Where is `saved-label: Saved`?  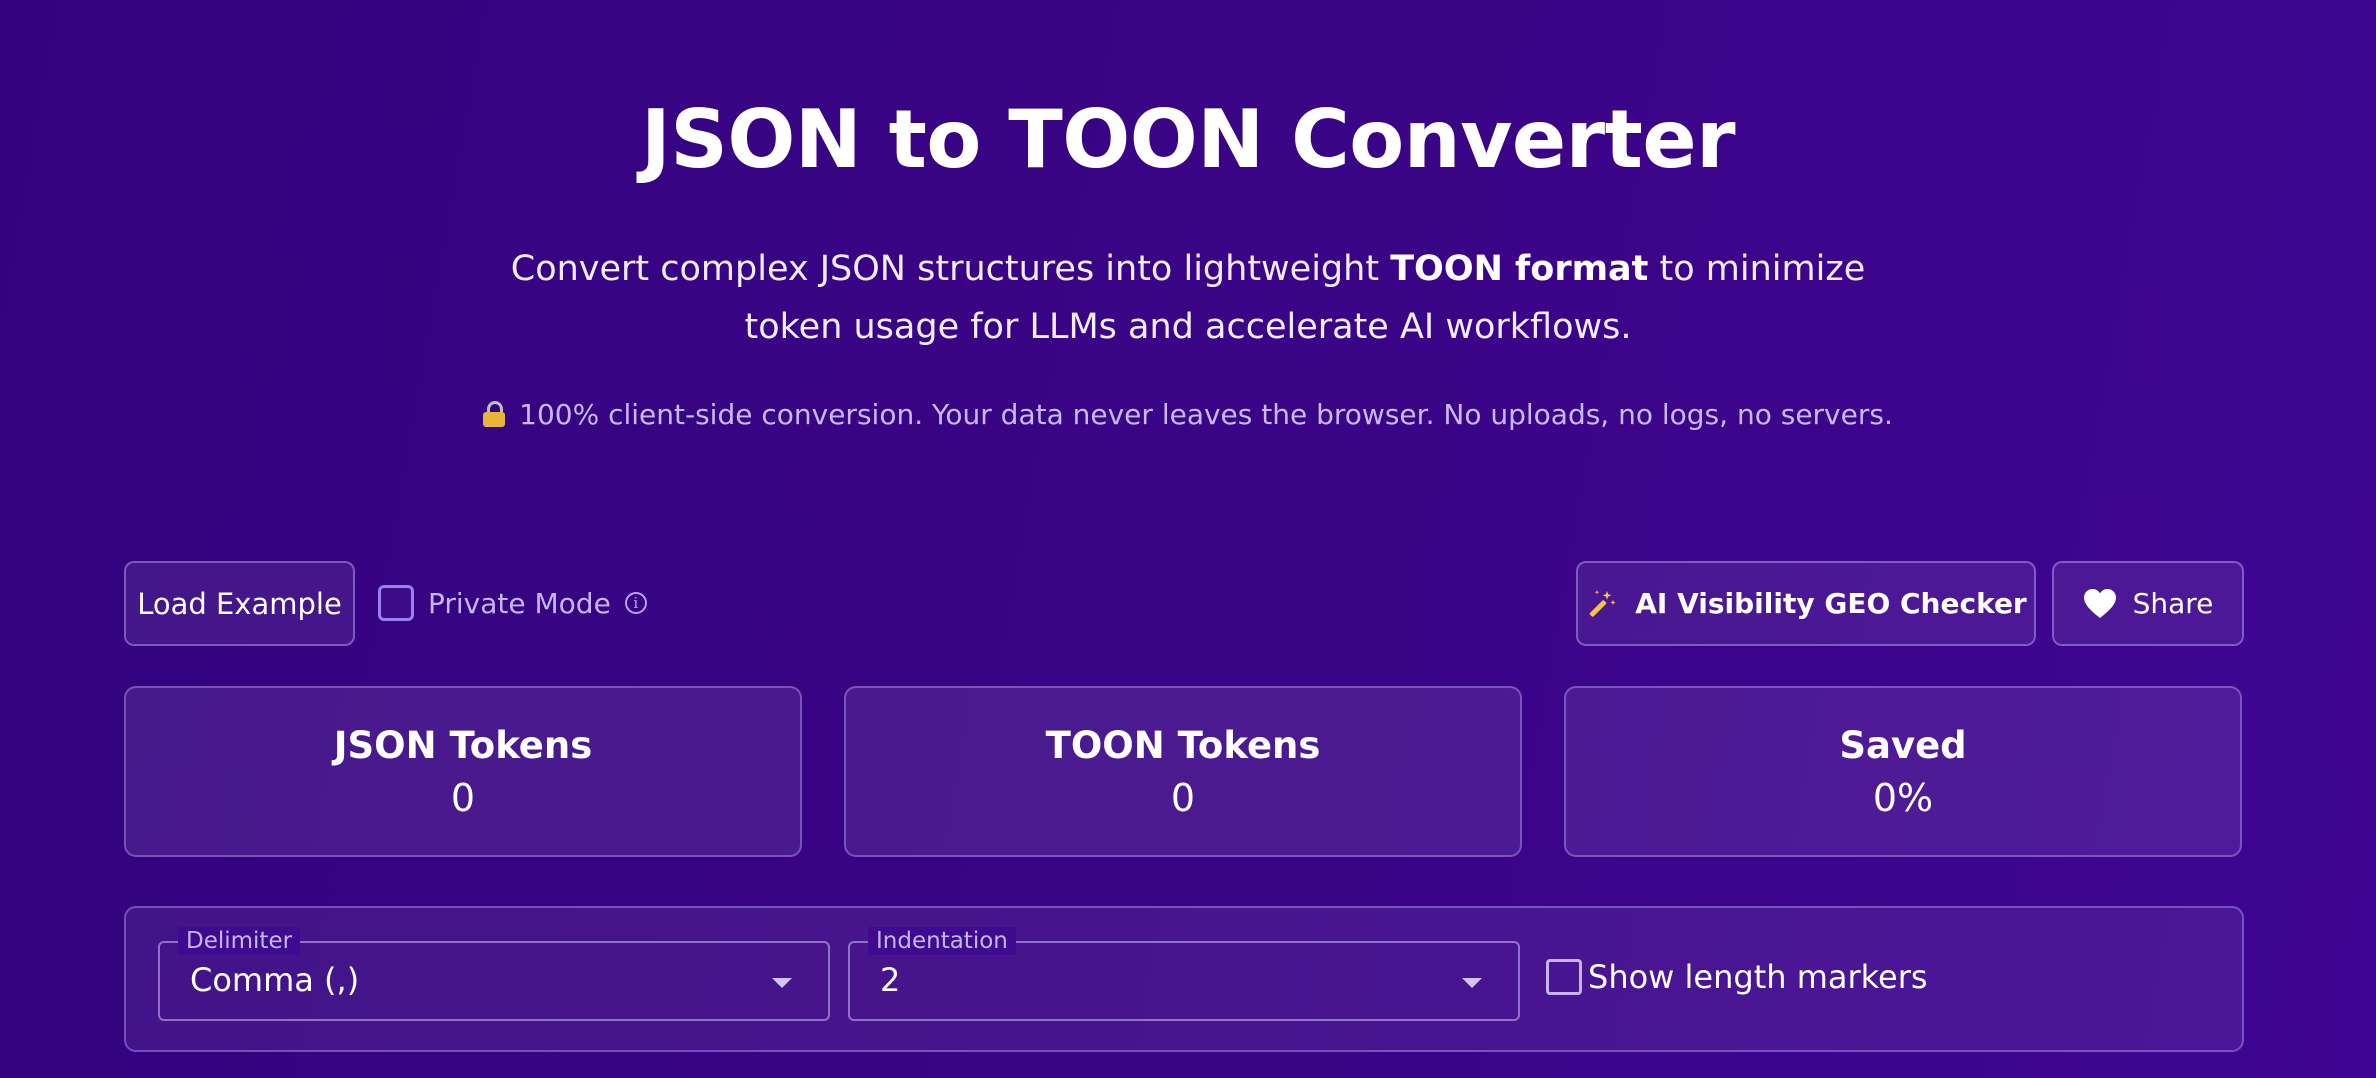
saved-label: Saved is located at coordinates (1903, 745).